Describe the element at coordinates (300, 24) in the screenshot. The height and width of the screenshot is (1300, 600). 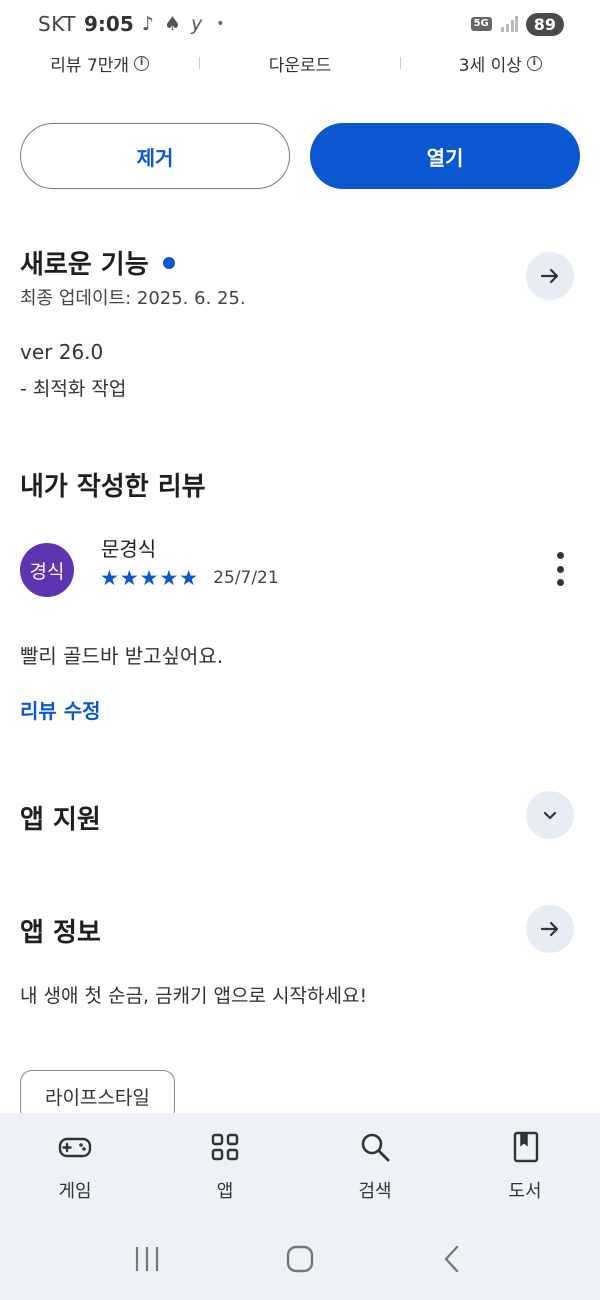
I see `status-bar: SKT 9:05 ♪ ♠ y • 5G 89` at that location.